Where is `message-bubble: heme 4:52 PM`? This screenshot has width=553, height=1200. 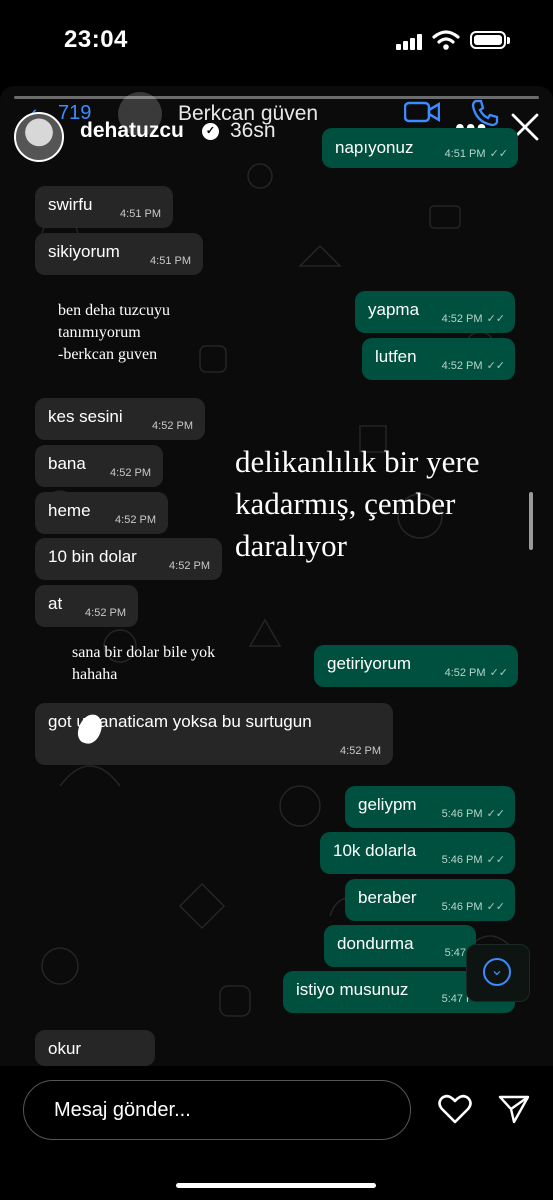
message-bubble: heme 4:52 PM is located at coordinates (101, 513).